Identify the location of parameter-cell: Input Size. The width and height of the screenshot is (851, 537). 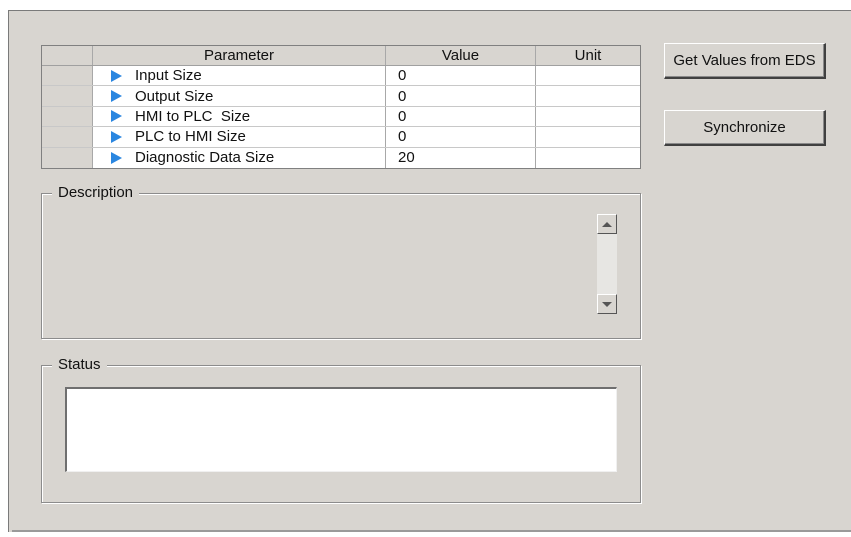
(239, 76).